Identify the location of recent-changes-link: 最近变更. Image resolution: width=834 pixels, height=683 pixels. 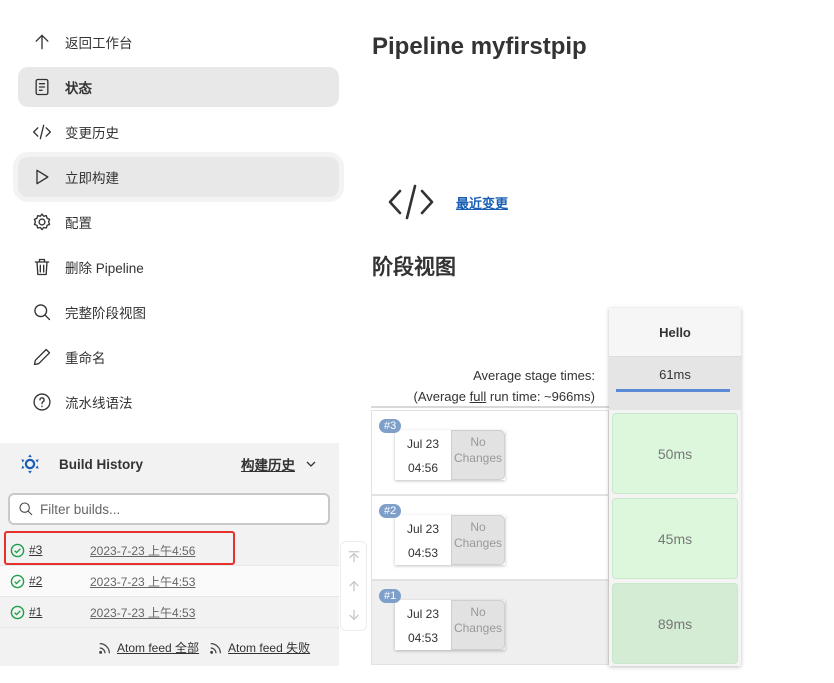
(482, 202).